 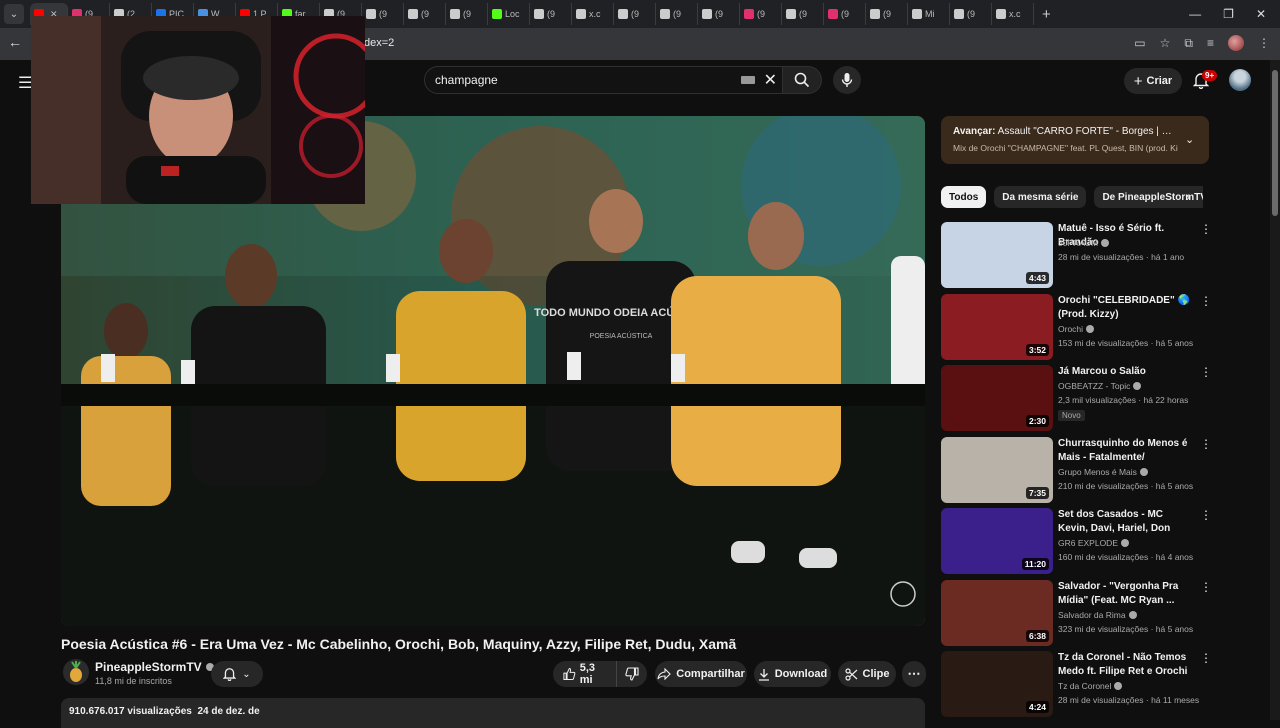 I want to click on tab-label: x.c, so click(x=1015, y=14).